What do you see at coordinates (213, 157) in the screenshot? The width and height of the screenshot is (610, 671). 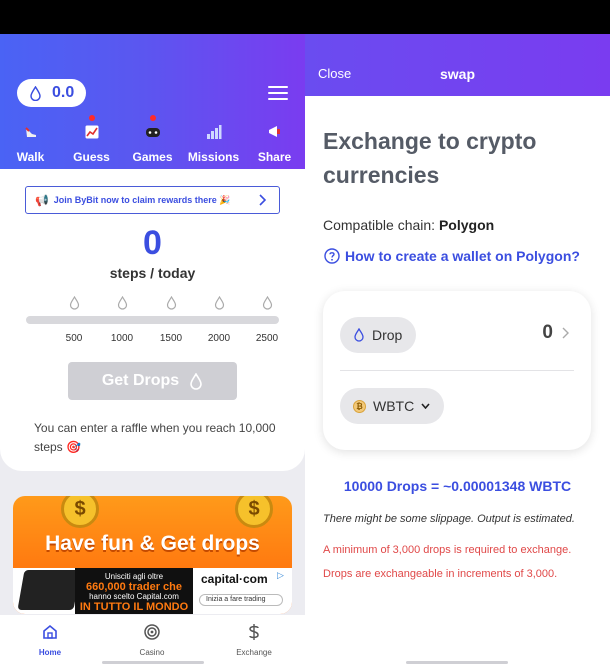 I see `tab-label: Missions` at bounding box center [213, 157].